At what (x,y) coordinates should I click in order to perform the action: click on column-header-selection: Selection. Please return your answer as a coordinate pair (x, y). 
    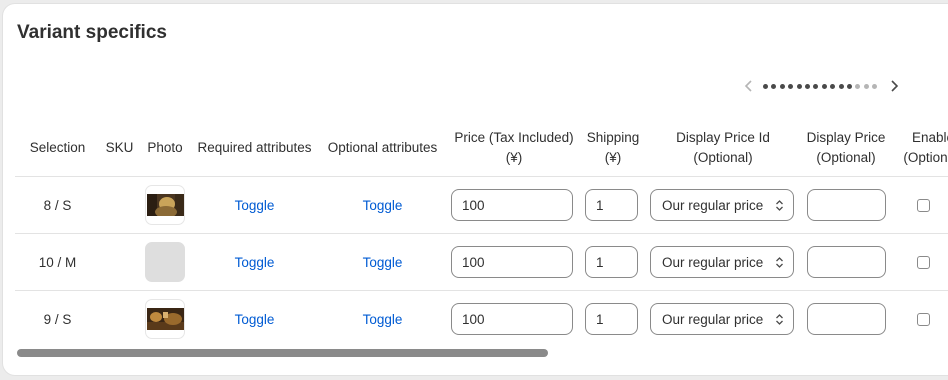
    Looking at the image, I should click on (57, 148).